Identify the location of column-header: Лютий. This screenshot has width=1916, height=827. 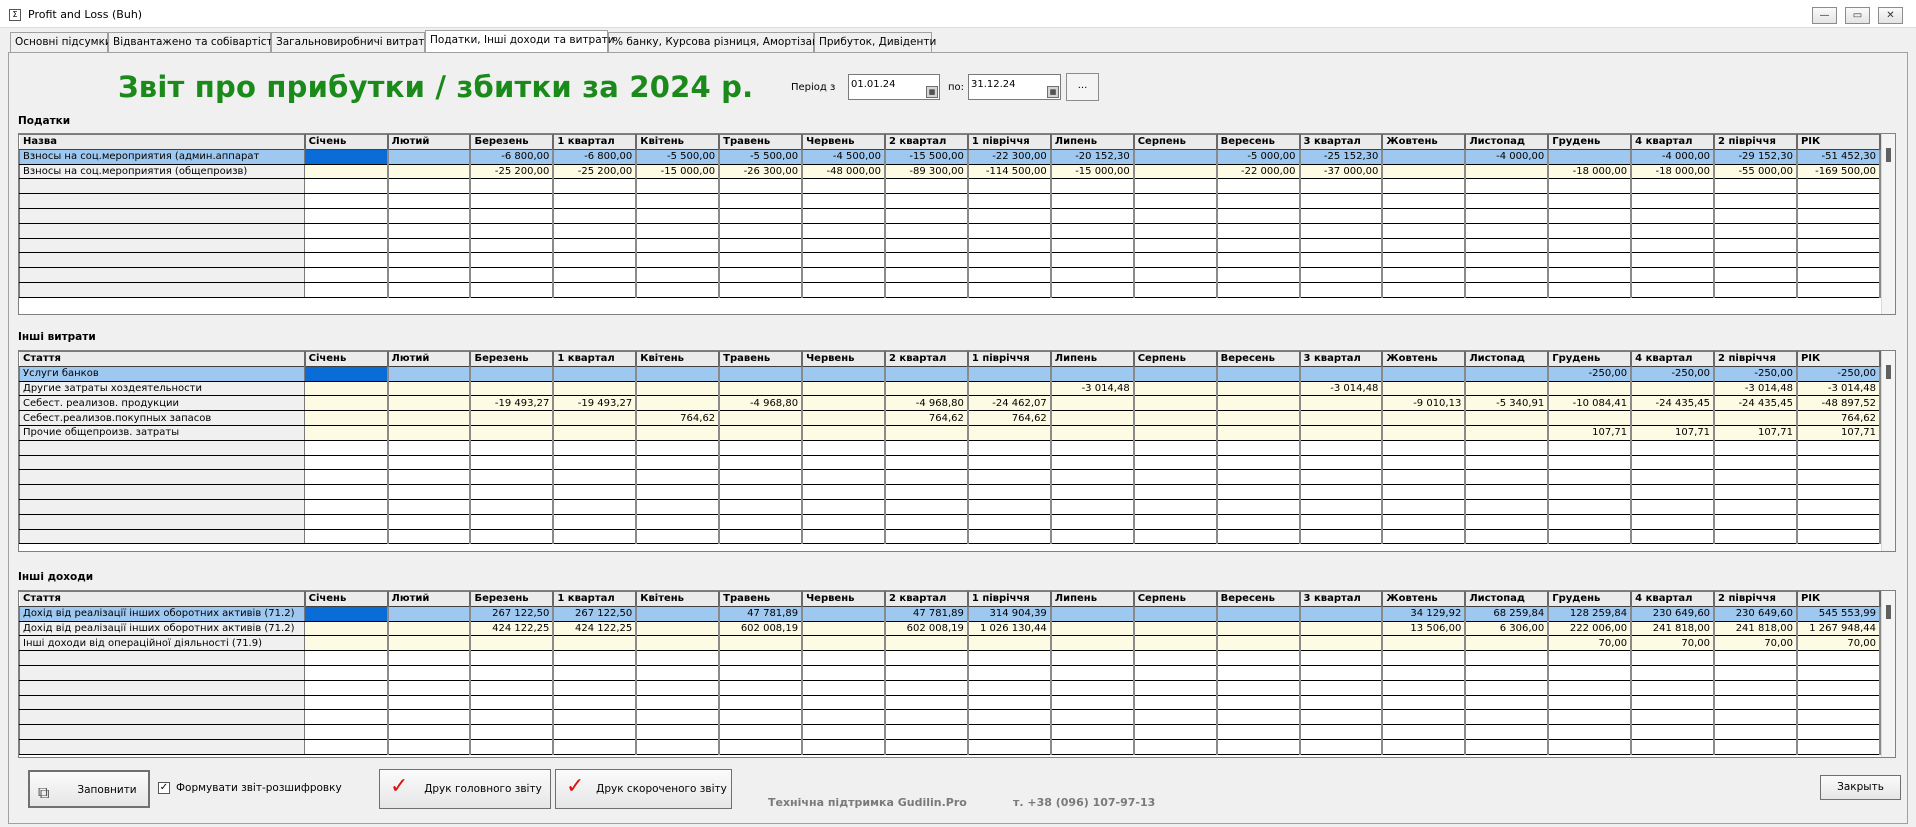
(429, 142).